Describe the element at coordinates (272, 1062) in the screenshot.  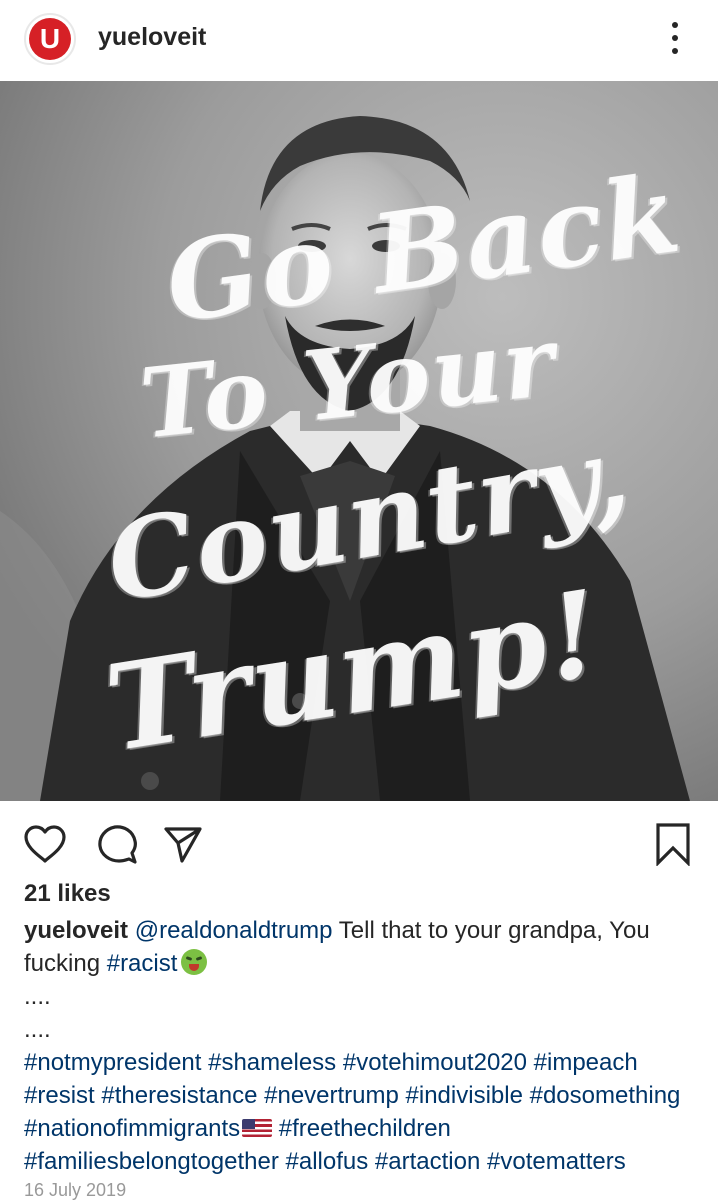
I see `hashtag-link: #shameless` at that location.